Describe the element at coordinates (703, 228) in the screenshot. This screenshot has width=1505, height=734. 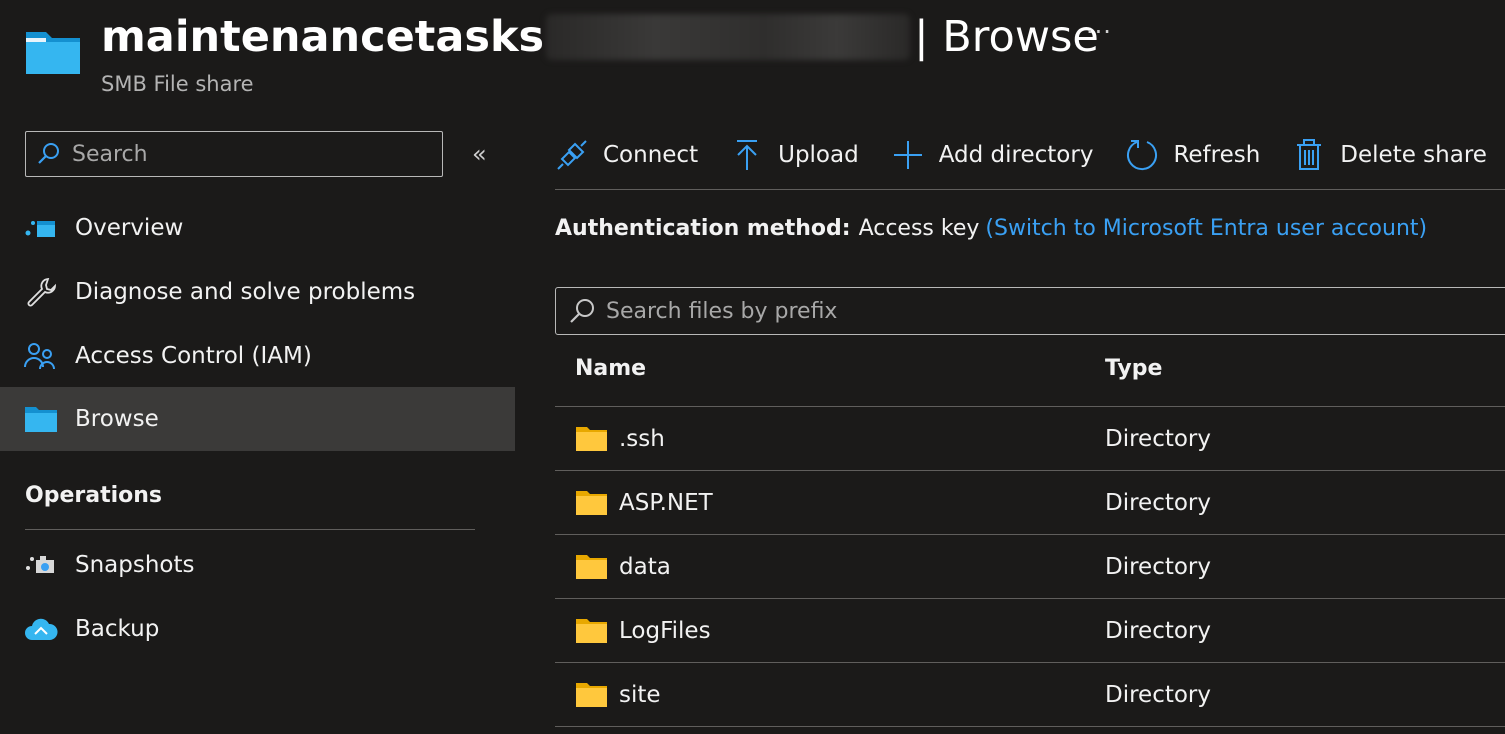
I see `auth-method-label: Authentication method:` at that location.